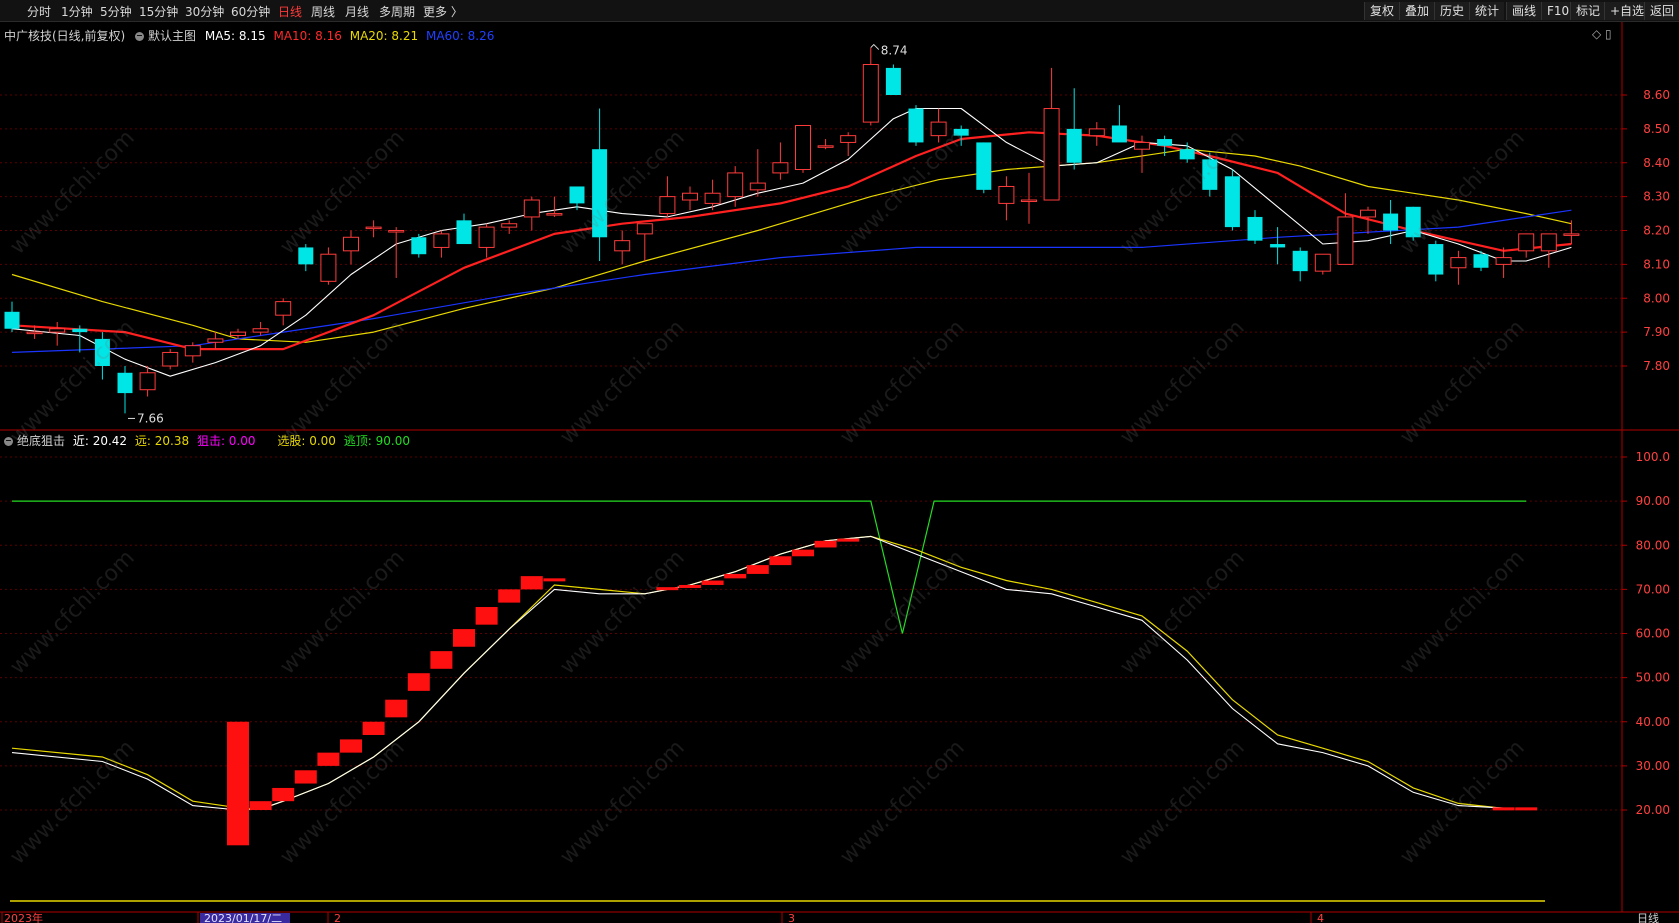 The width and height of the screenshot is (1679, 923). I want to click on indicator-tick-label: 30.00, so click(1653, 766).